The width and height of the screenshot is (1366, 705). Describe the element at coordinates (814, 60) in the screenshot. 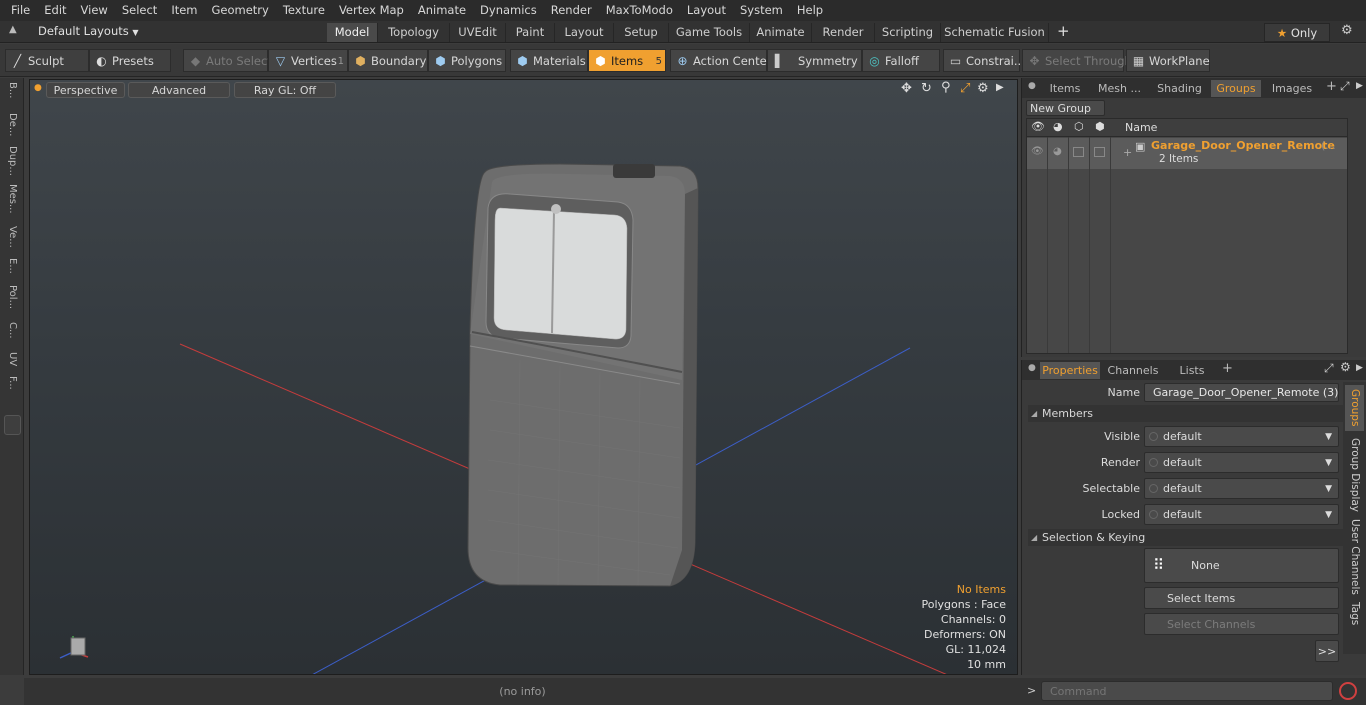

I see `symmetry-button: ▌ Symmetry` at that location.